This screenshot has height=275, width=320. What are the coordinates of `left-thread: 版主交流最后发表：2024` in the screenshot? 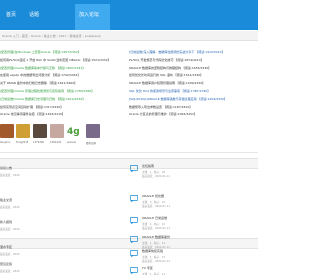 It's located at (20, 203).